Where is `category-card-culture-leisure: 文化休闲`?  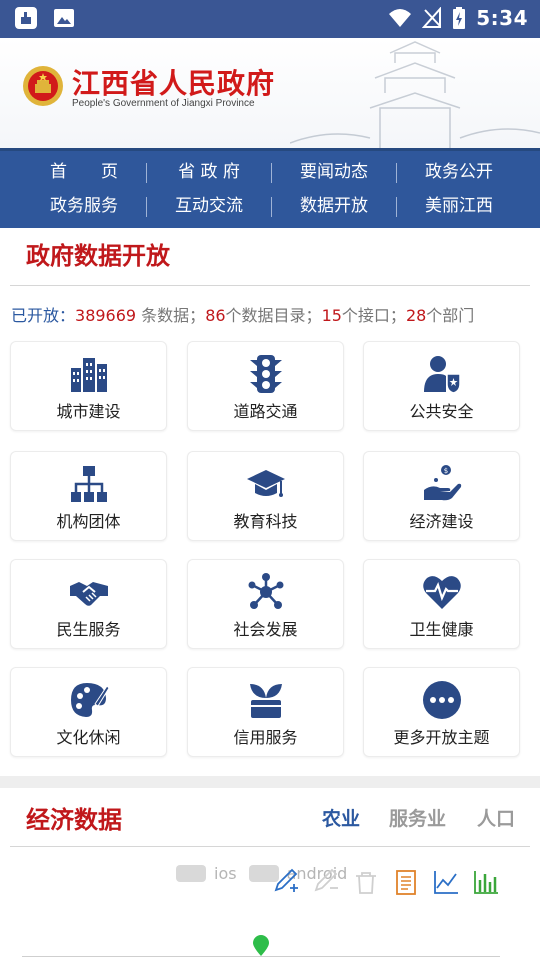
category-card-culture-leisure: 文化休闲 is located at coordinates (88, 712).